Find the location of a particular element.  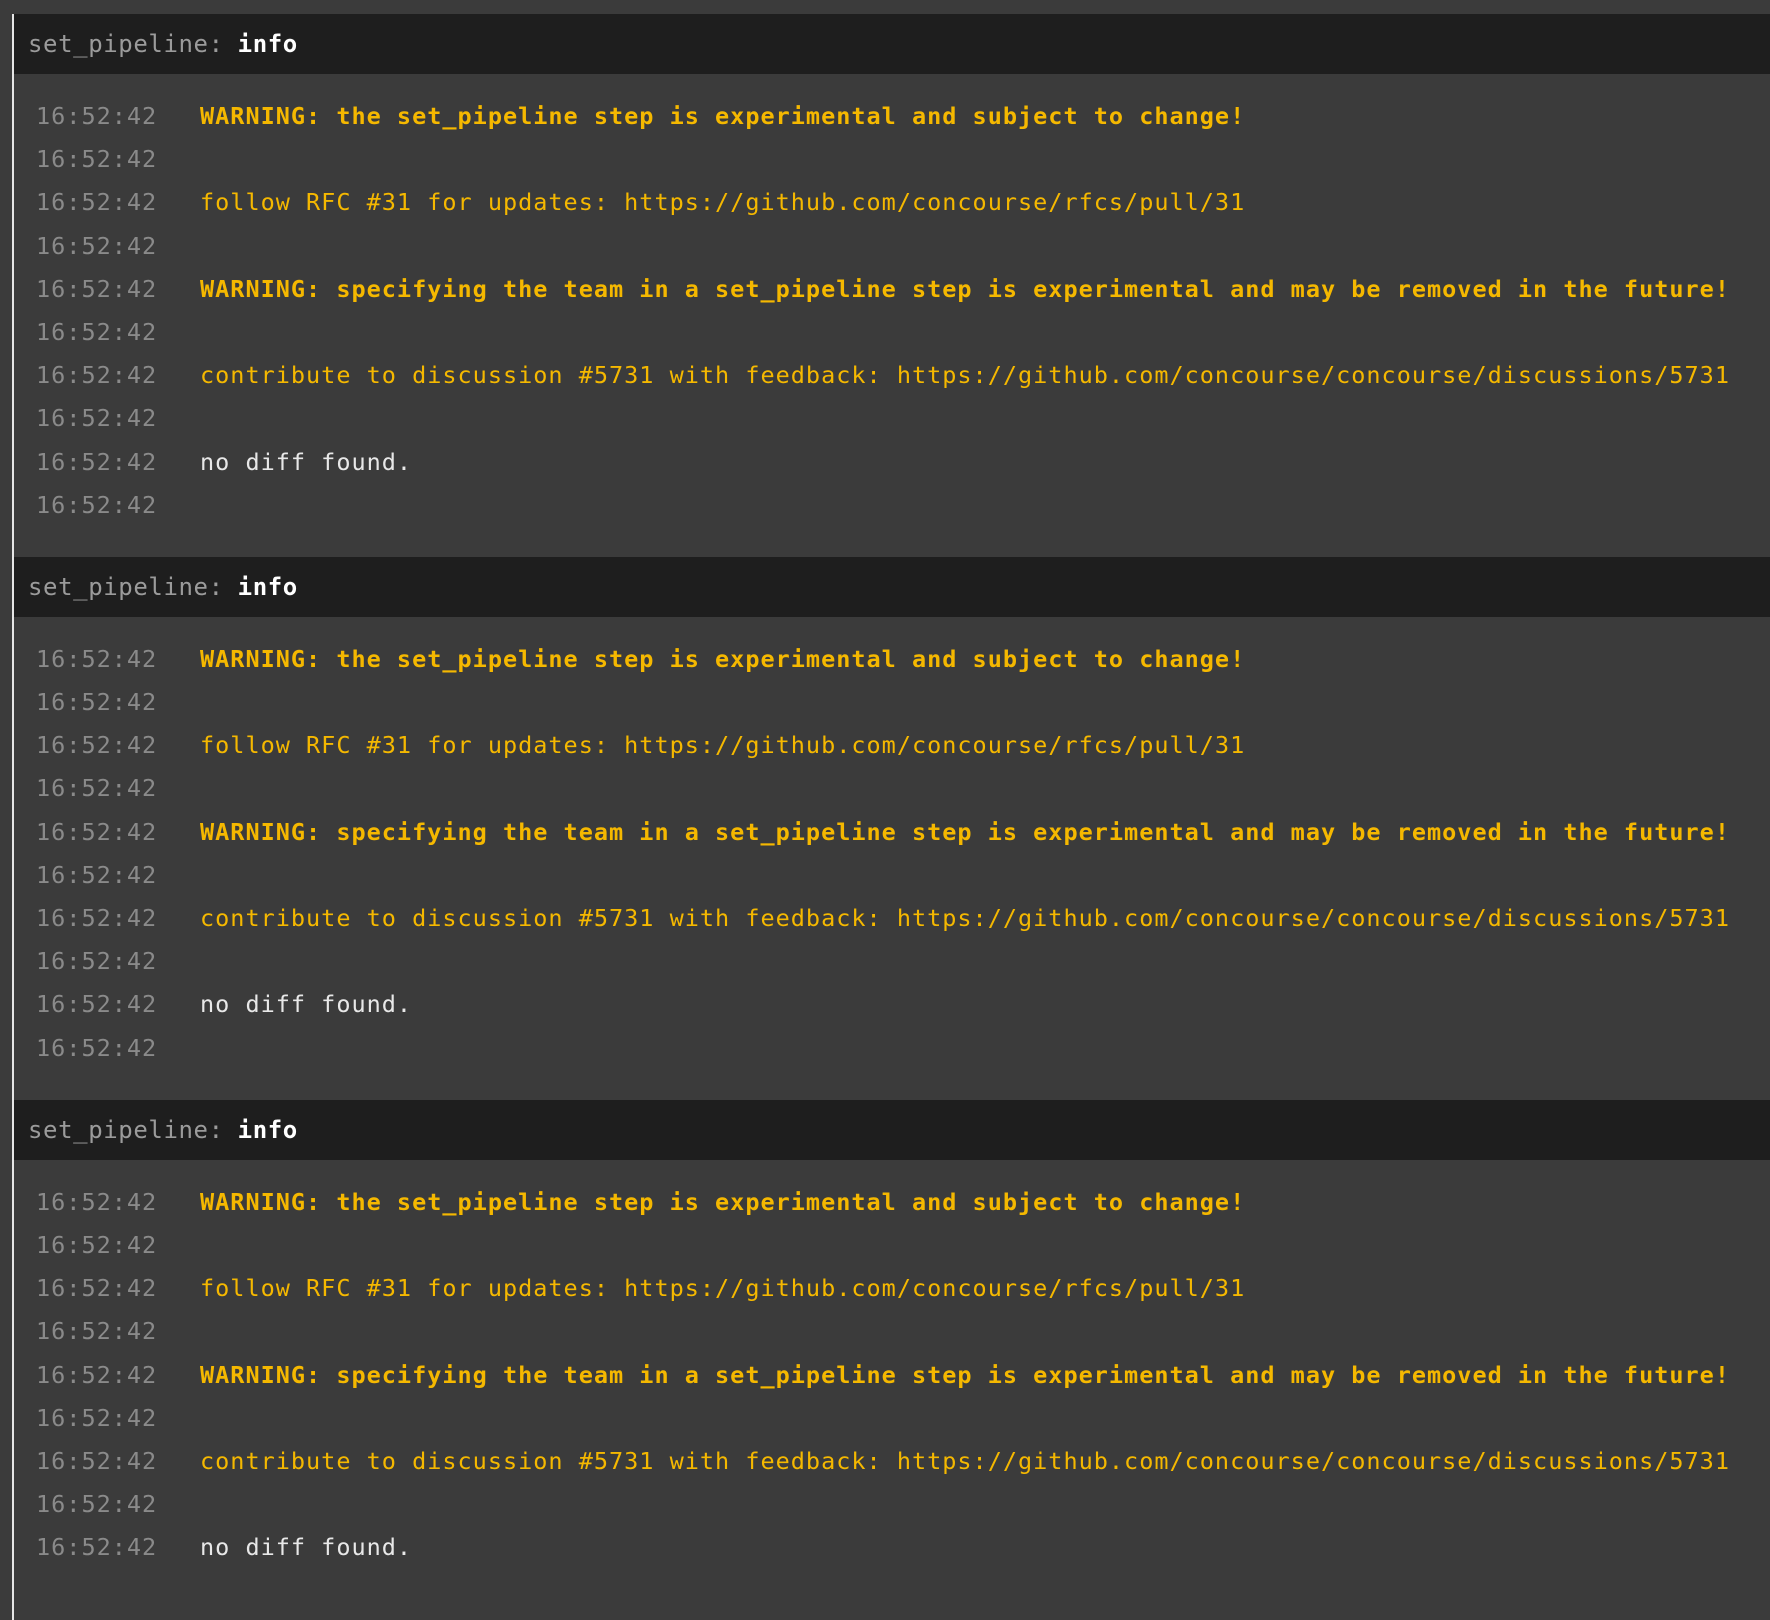

top-strip is located at coordinates (885, 7).